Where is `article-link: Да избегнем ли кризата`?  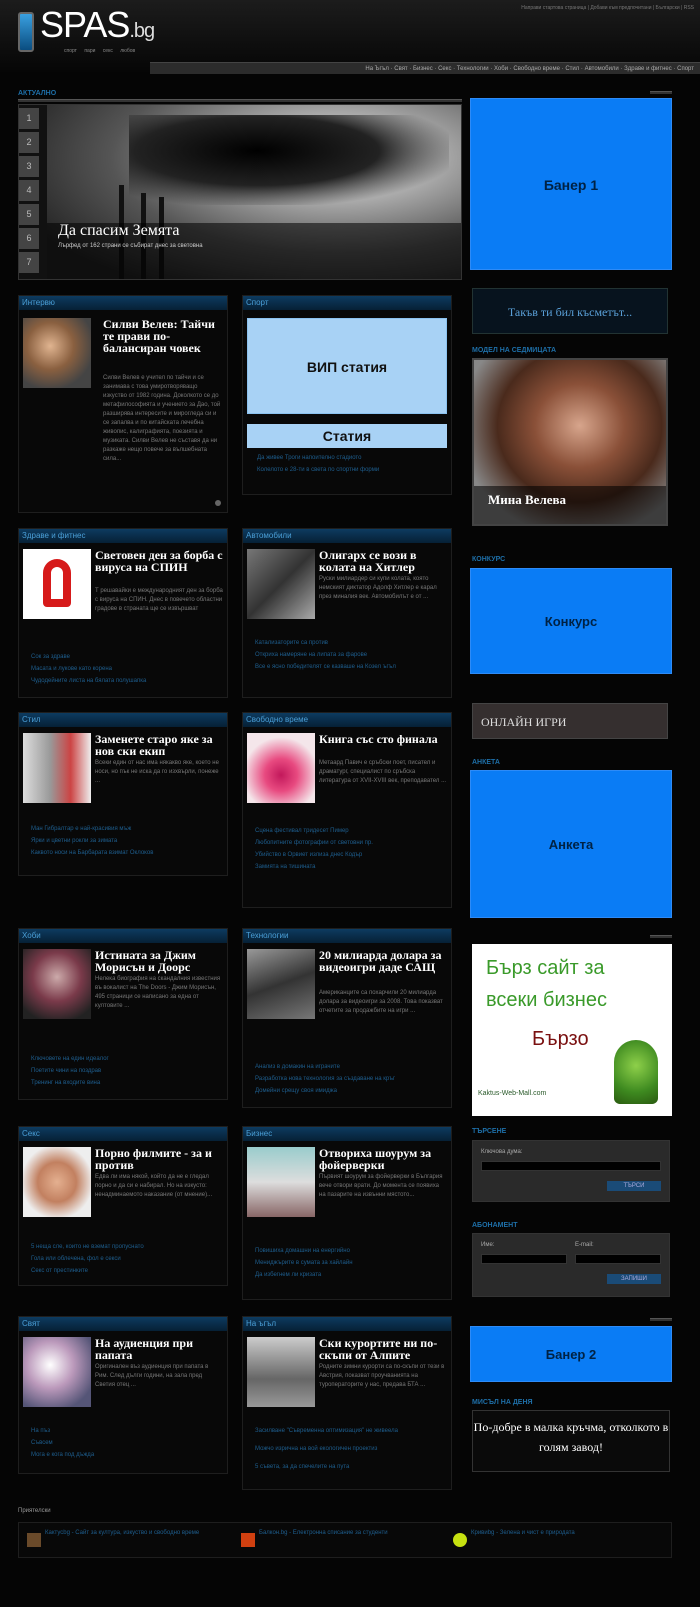 article-link: Да избегнем ли кризата is located at coordinates (288, 1275).